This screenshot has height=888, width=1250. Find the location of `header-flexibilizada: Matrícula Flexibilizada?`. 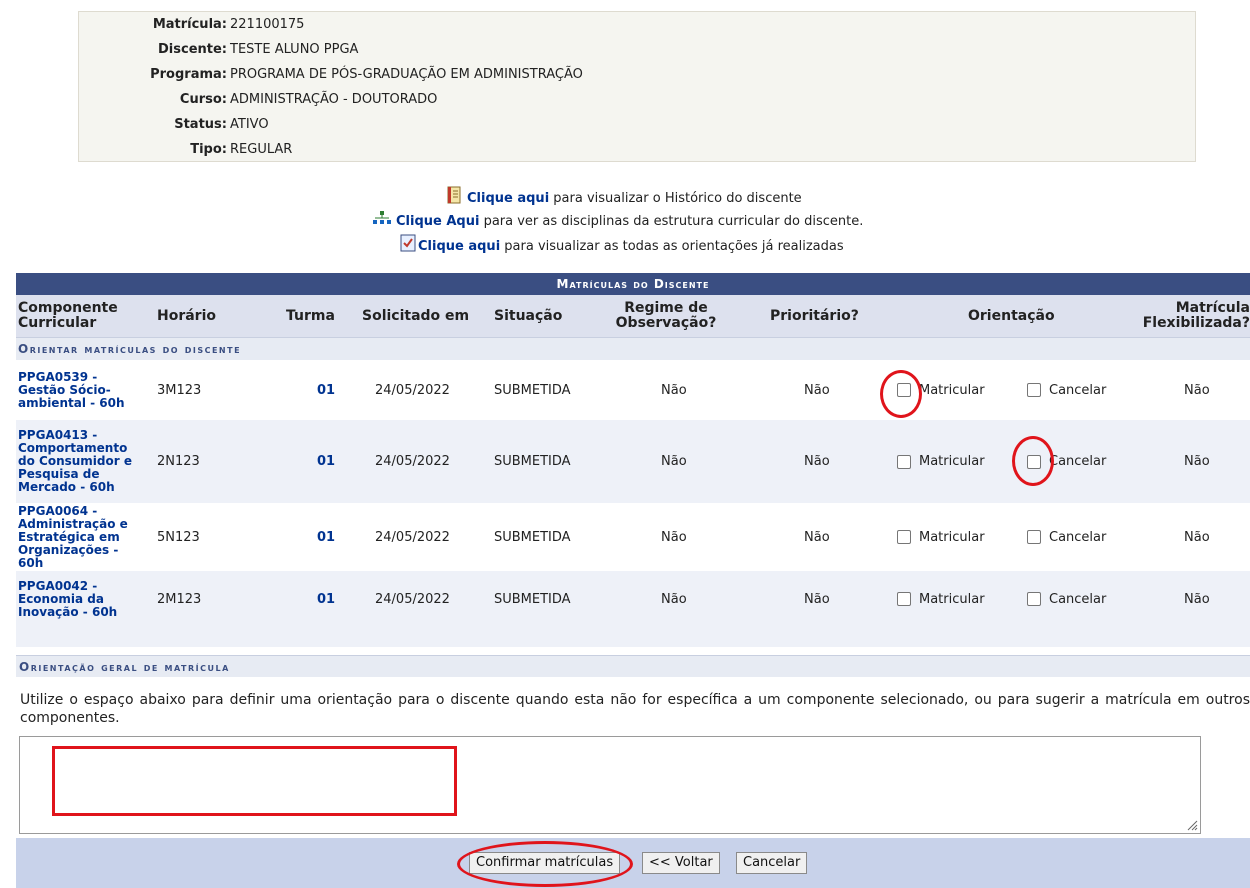

header-flexibilizada: Matrícula Flexibilizada? is located at coordinates (1196, 315).